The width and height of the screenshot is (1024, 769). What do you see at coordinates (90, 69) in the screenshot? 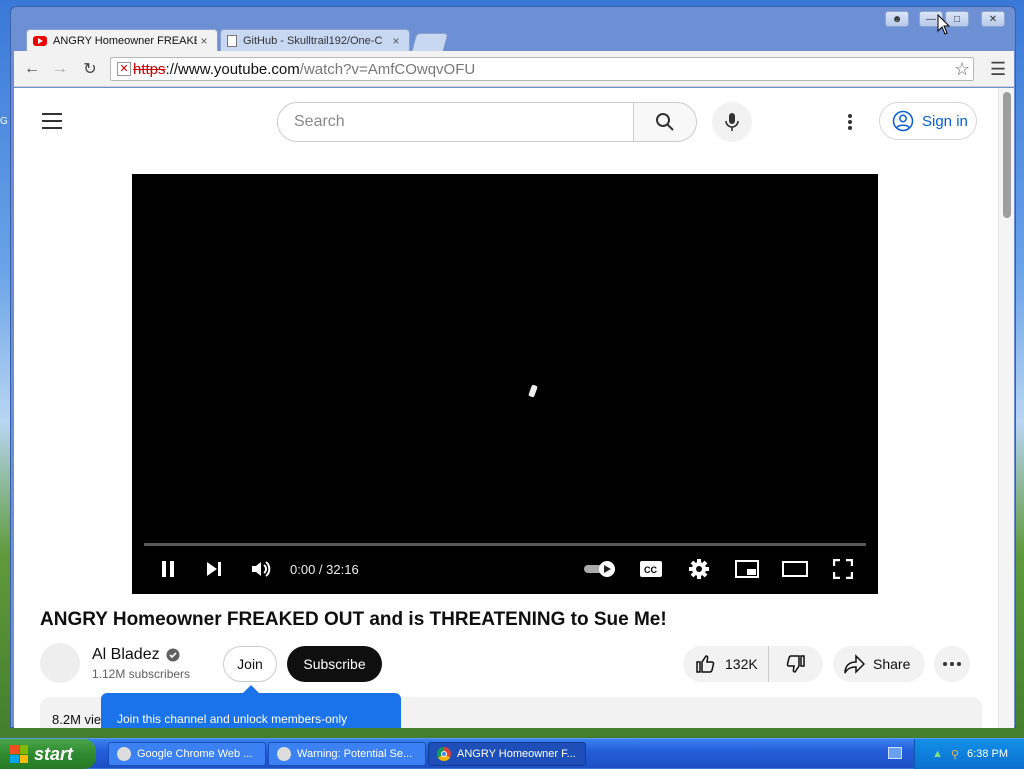
I see `reload-icon: ↻` at bounding box center [90, 69].